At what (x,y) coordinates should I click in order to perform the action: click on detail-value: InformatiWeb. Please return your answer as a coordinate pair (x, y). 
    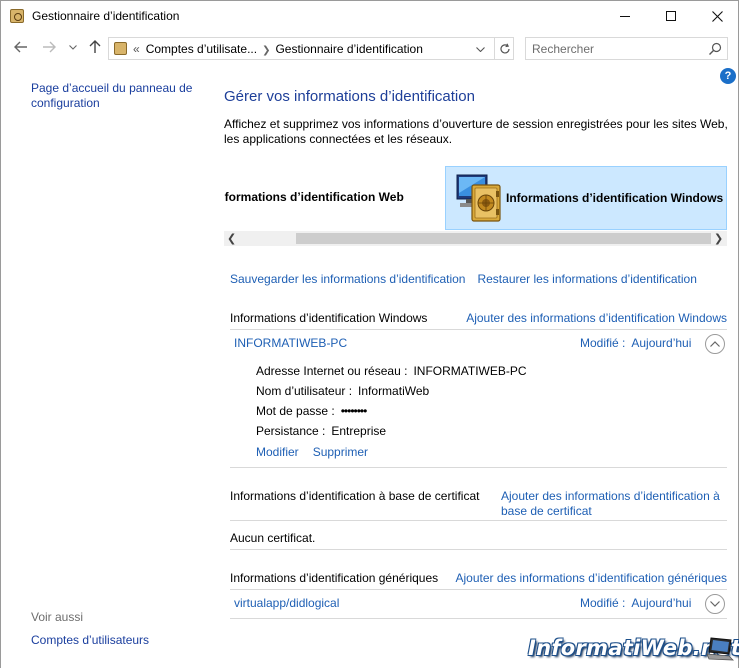
    Looking at the image, I should click on (394, 391).